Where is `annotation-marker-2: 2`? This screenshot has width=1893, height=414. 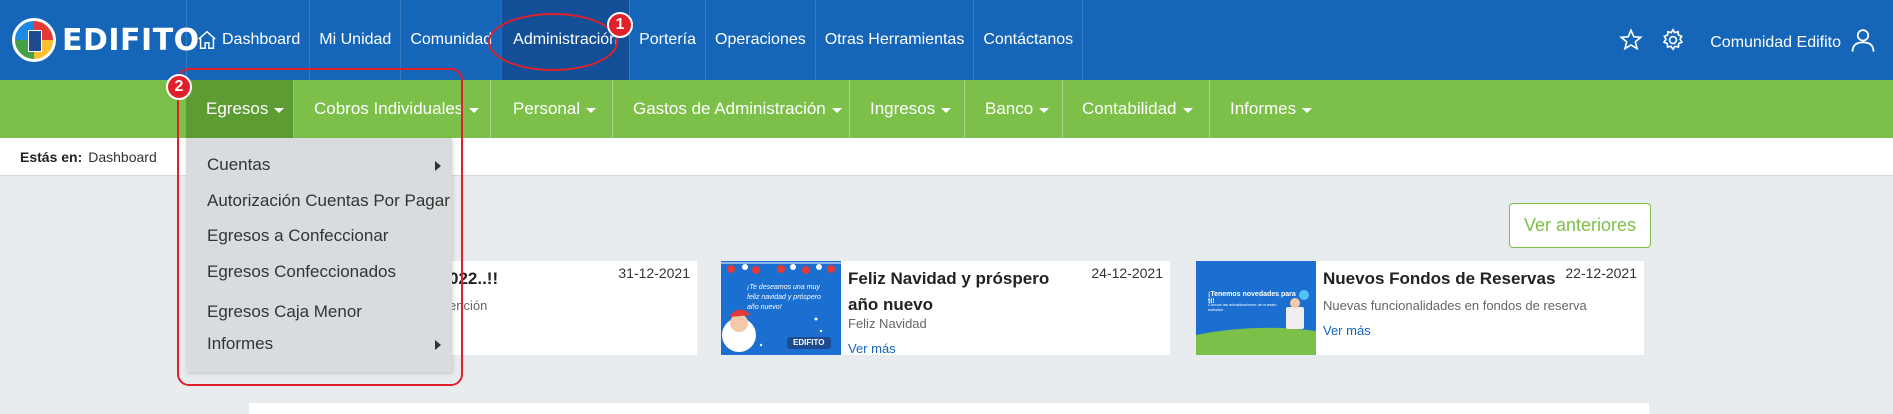 annotation-marker-2: 2 is located at coordinates (179, 87).